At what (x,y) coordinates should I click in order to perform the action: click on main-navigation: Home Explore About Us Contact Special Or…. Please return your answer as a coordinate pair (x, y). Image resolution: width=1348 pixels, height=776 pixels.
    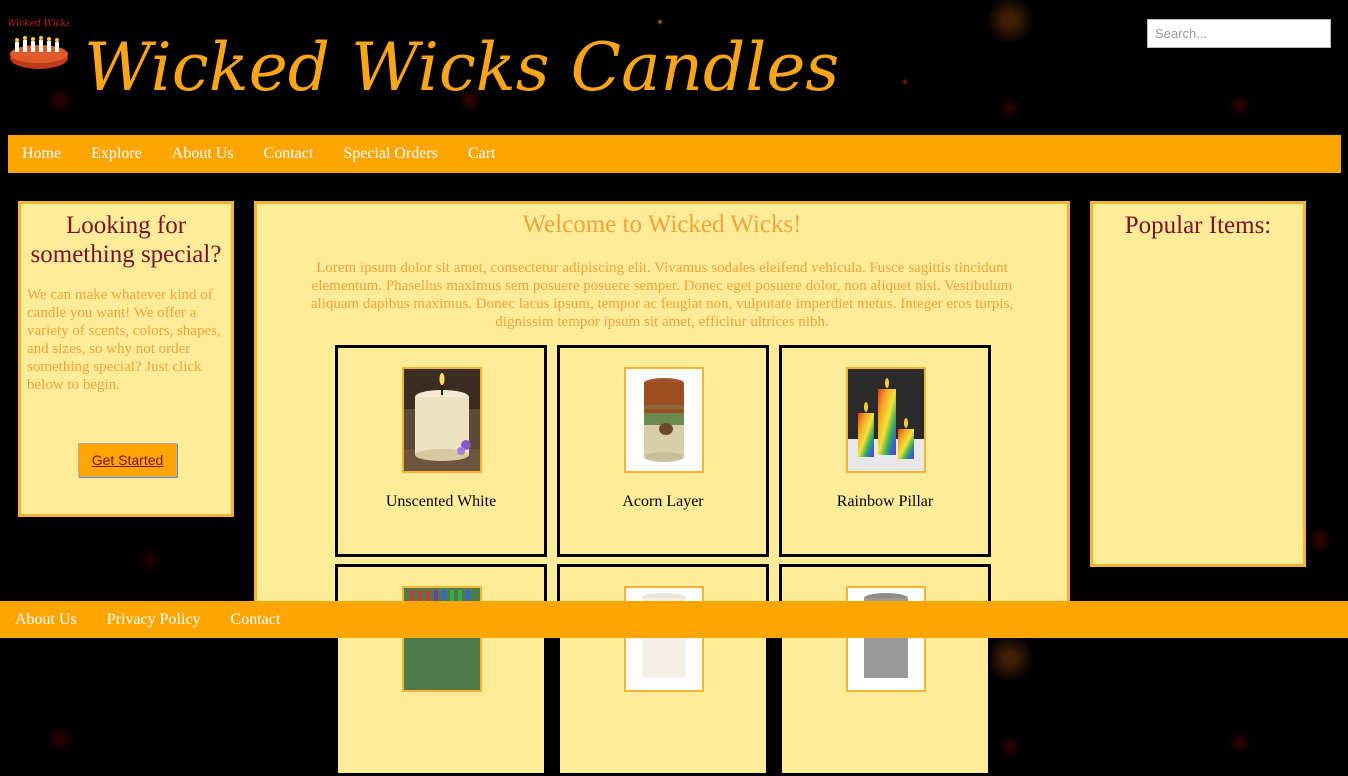
    Looking at the image, I should click on (674, 154).